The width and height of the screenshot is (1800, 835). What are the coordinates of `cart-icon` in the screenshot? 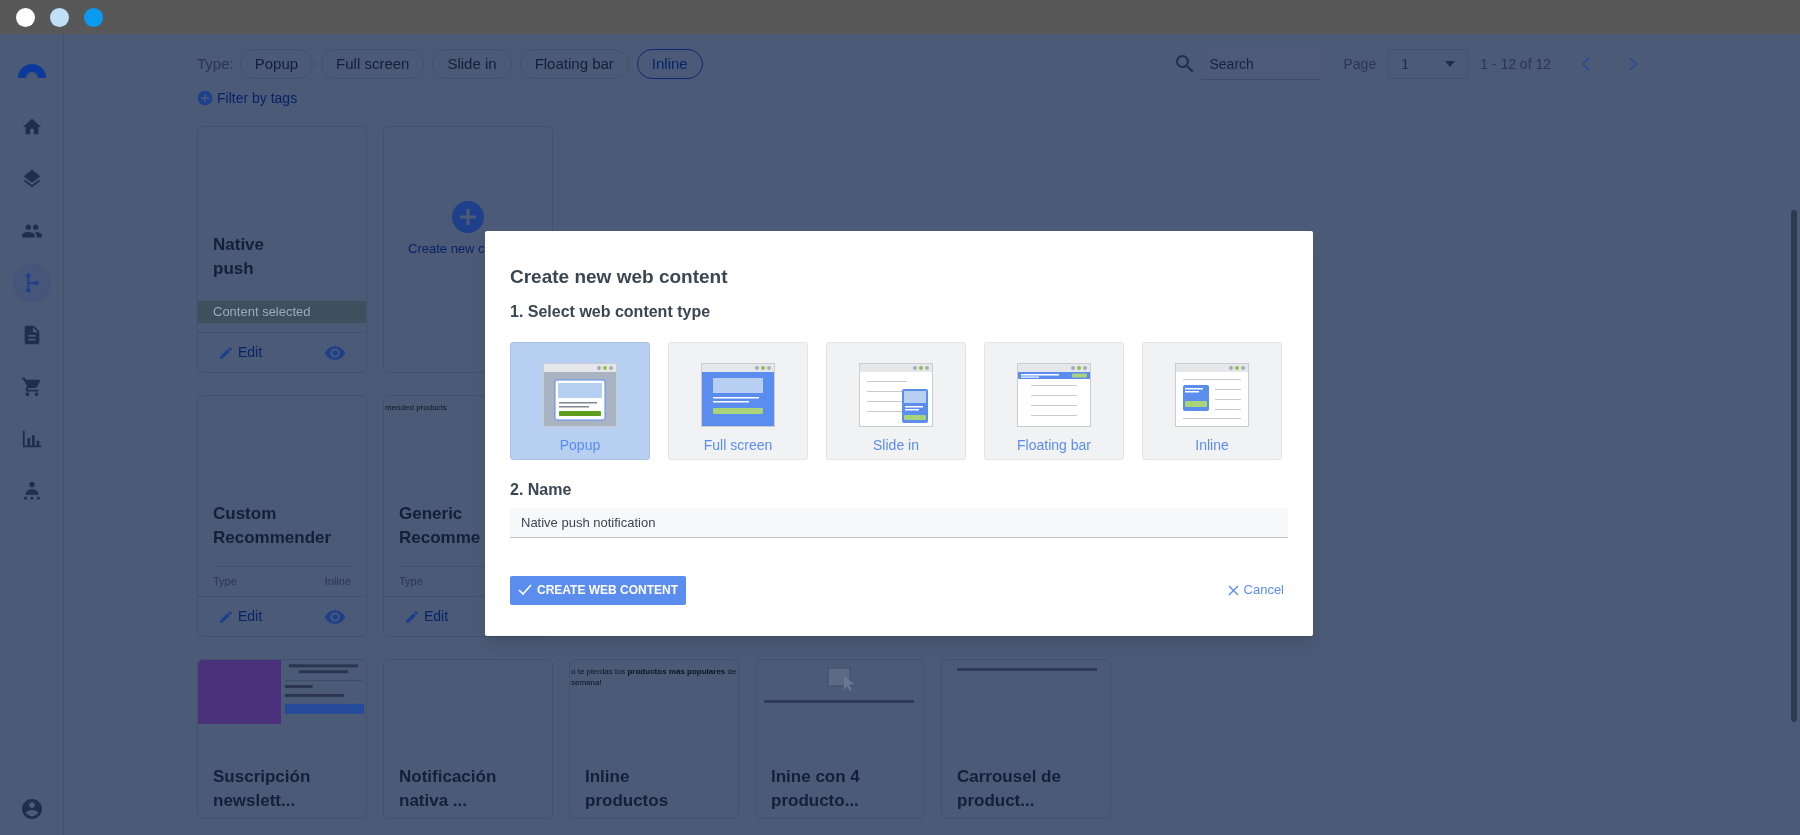 It's located at (31, 387).